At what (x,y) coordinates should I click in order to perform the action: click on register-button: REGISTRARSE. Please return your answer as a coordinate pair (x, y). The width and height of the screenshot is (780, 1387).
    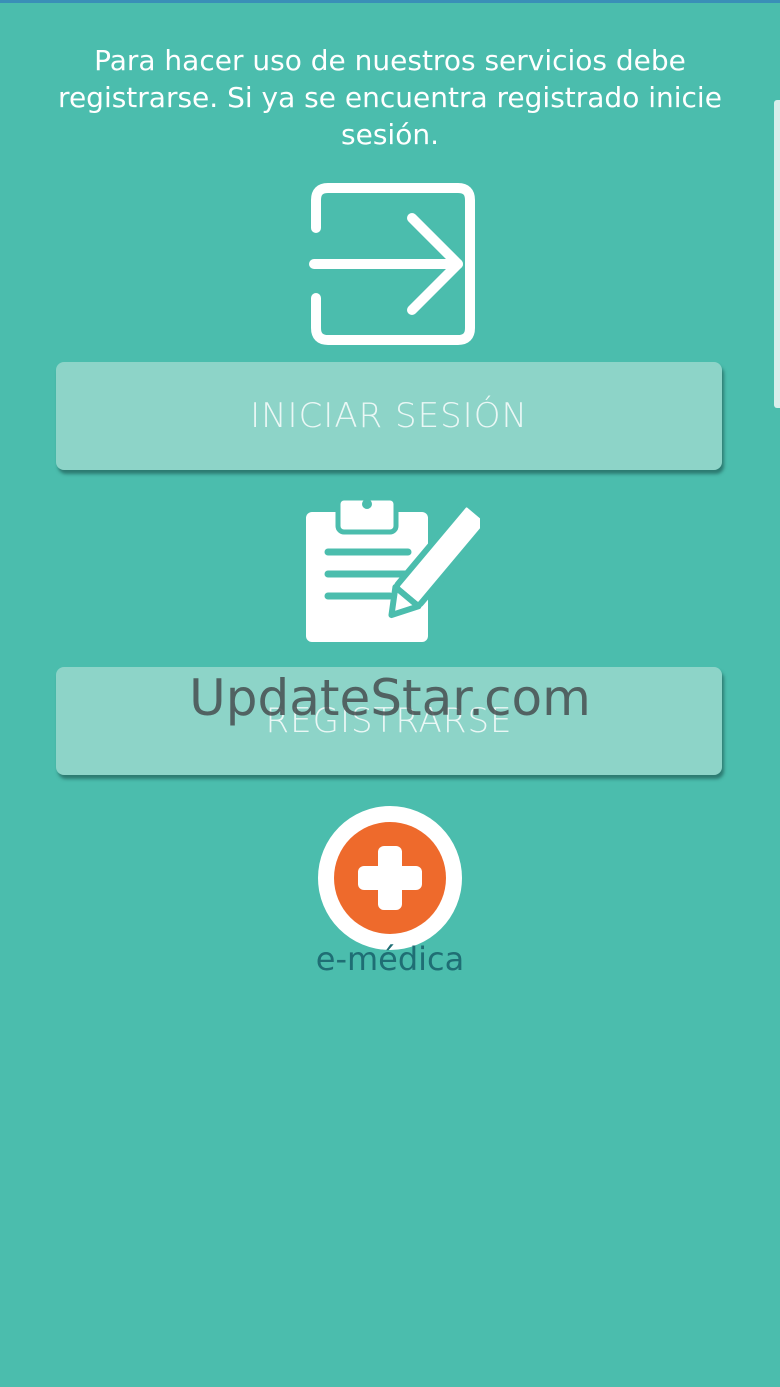
    Looking at the image, I should click on (389, 721).